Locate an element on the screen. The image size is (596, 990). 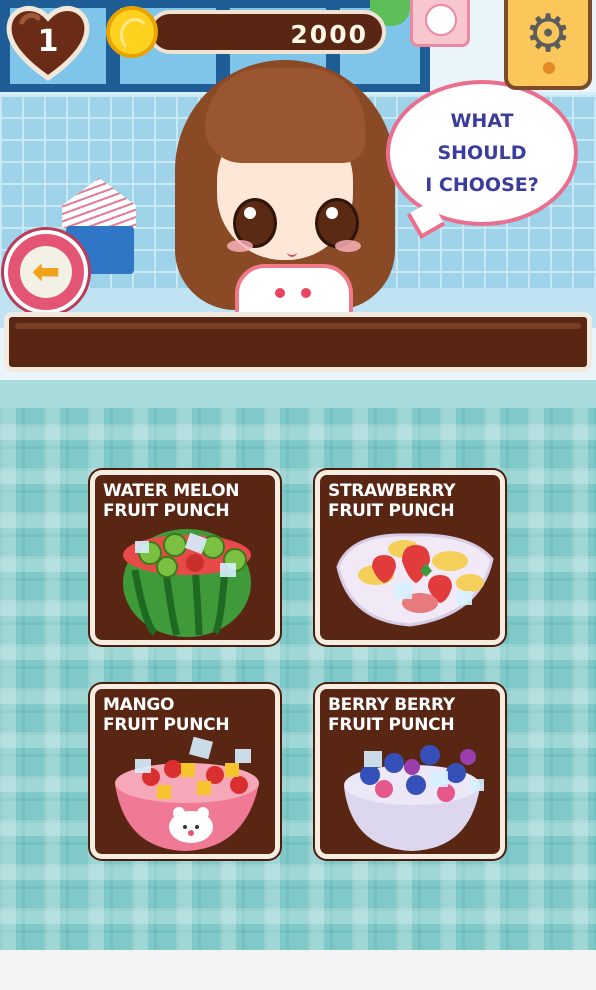
settings-button: ⚙ is located at coordinates (548, 45).